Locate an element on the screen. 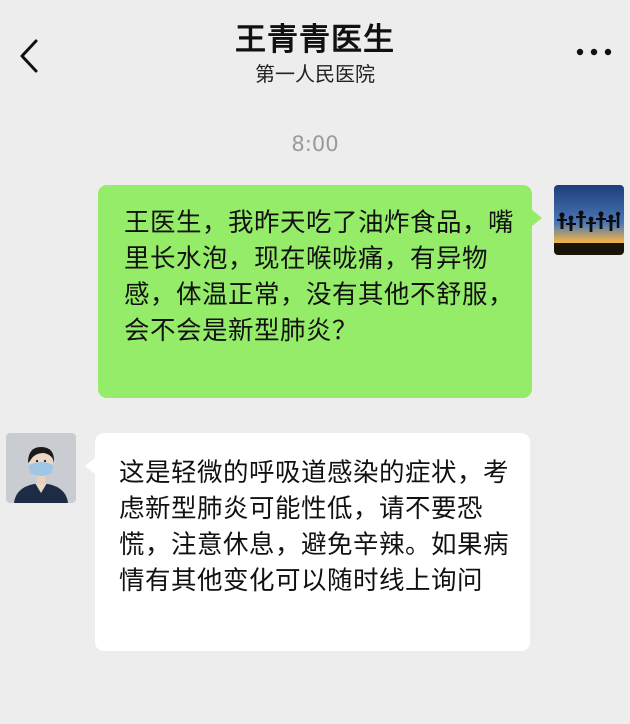 The width and height of the screenshot is (630, 724). group-silhouette-sunset-avatar is located at coordinates (589, 220).